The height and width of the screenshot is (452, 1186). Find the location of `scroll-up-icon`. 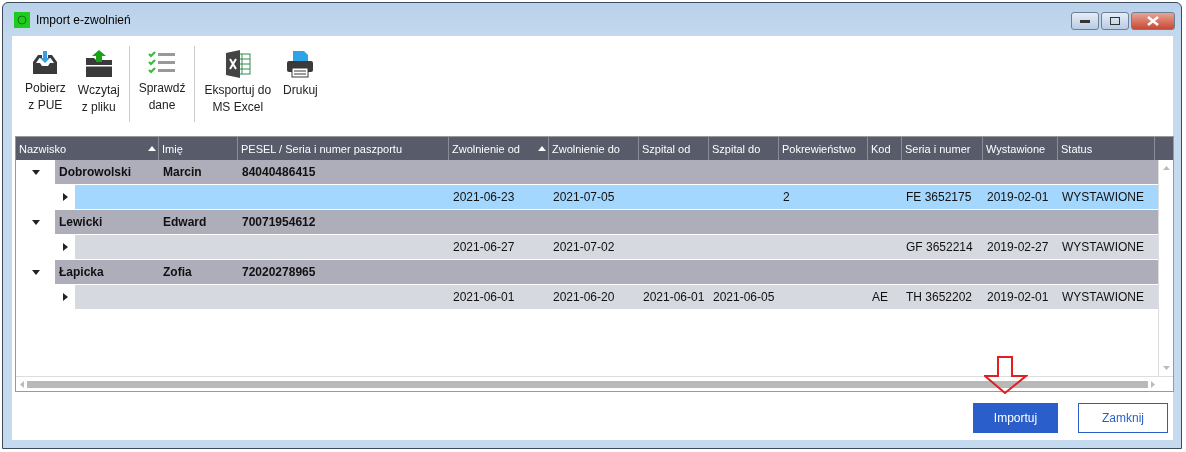

scroll-up-icon is located at coordinates (1166, 168).